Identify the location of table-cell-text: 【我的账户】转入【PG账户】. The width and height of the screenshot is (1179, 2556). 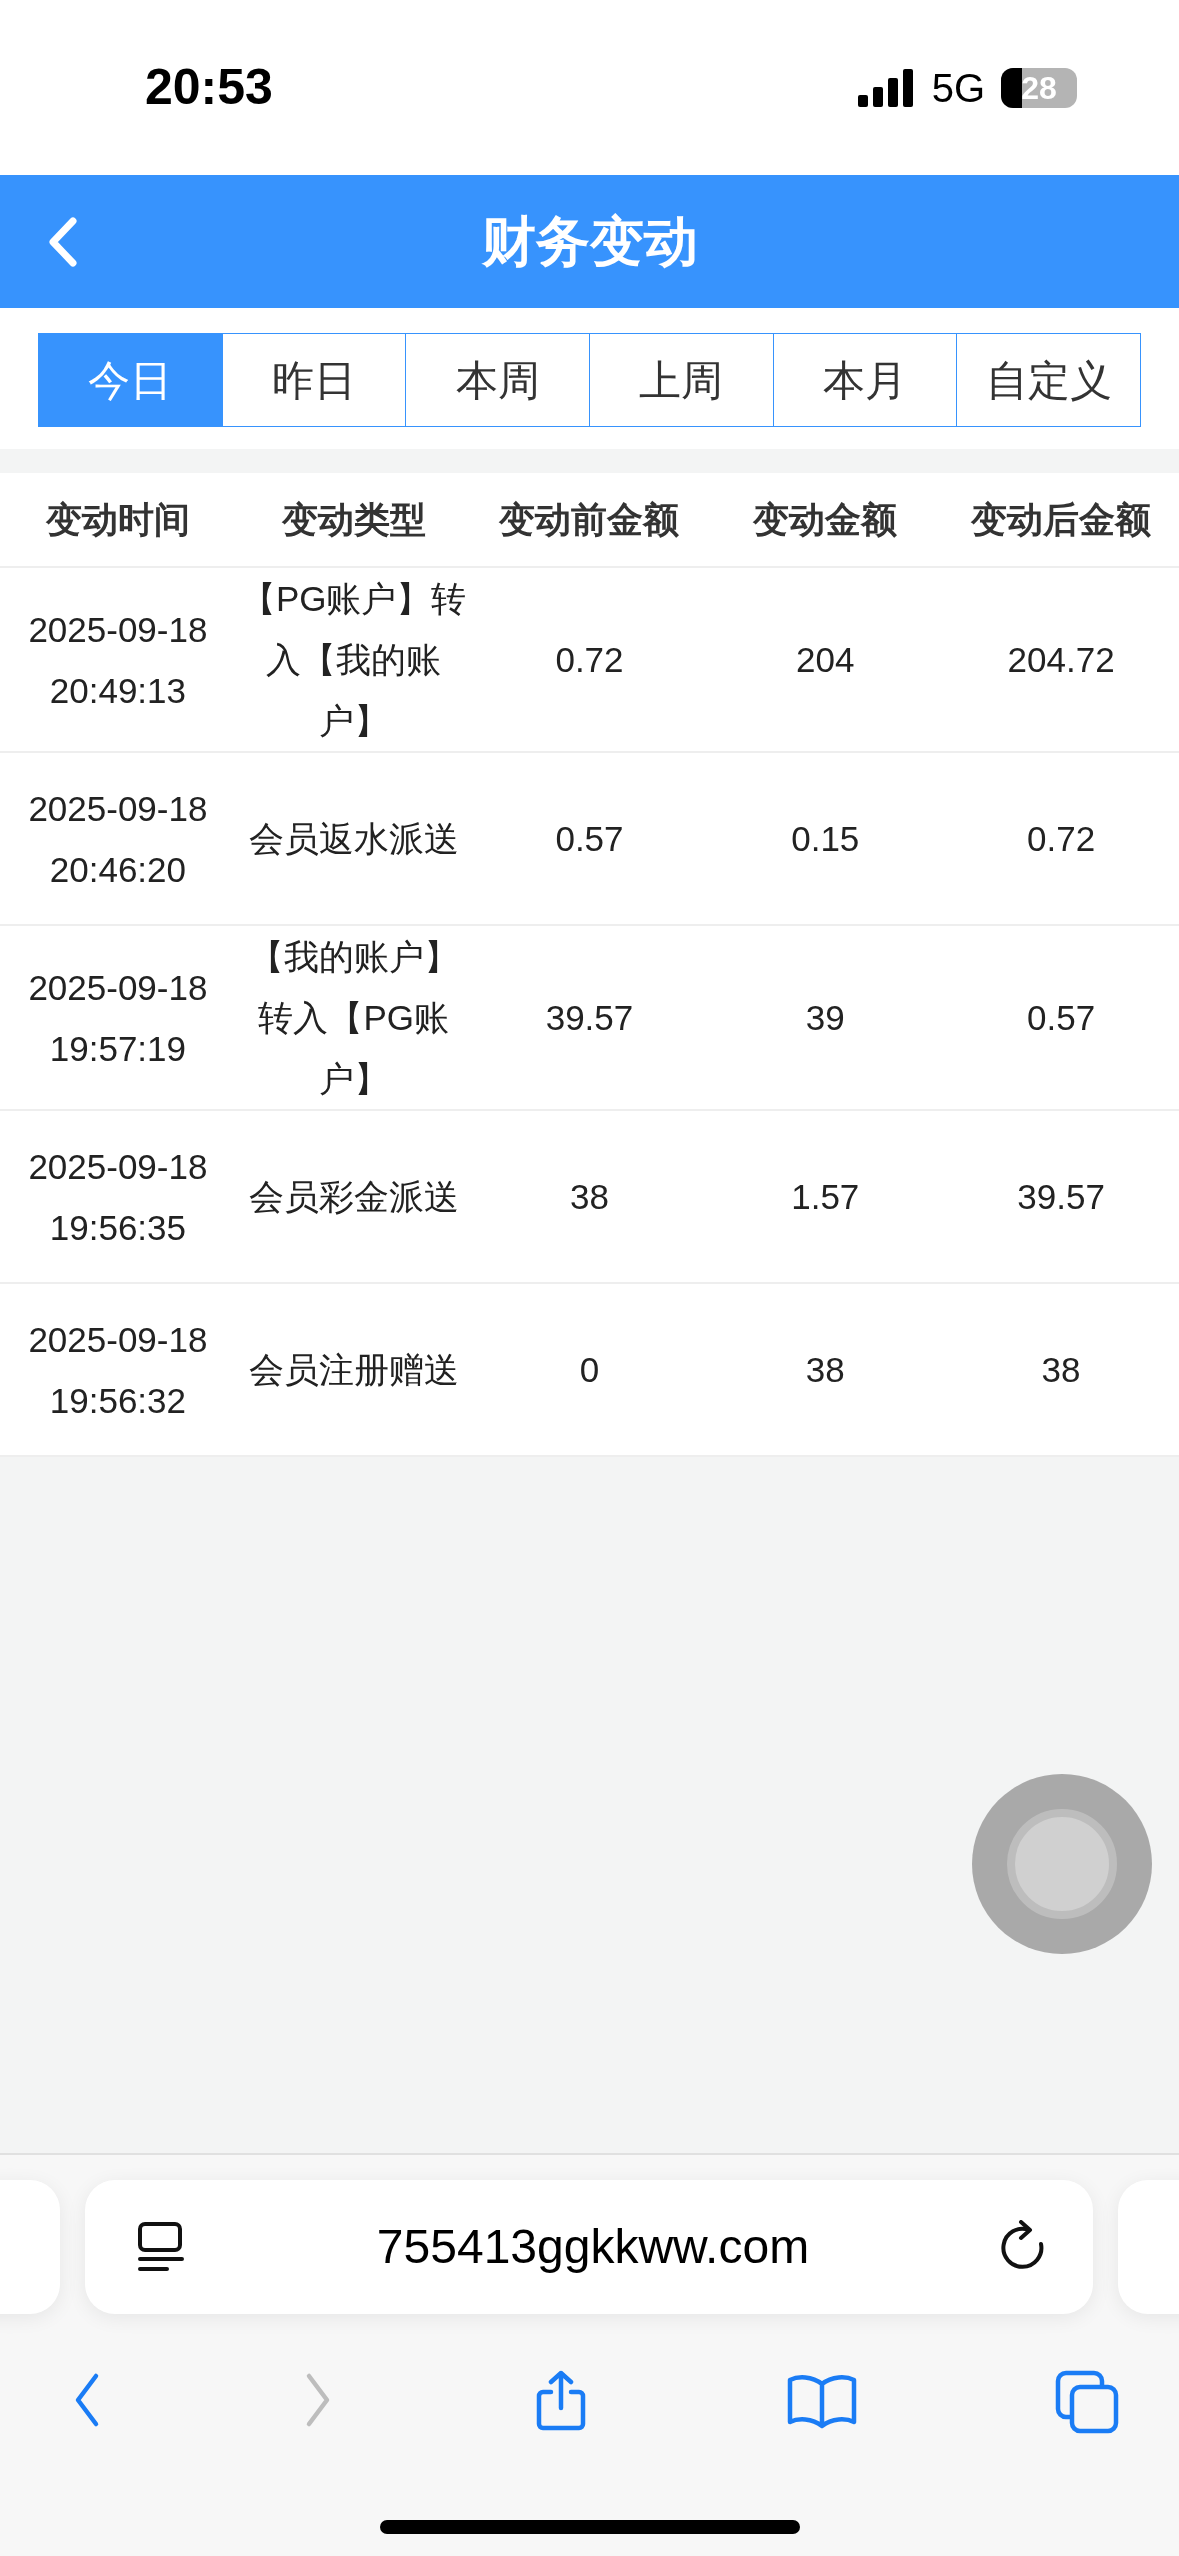
(353, 1018).